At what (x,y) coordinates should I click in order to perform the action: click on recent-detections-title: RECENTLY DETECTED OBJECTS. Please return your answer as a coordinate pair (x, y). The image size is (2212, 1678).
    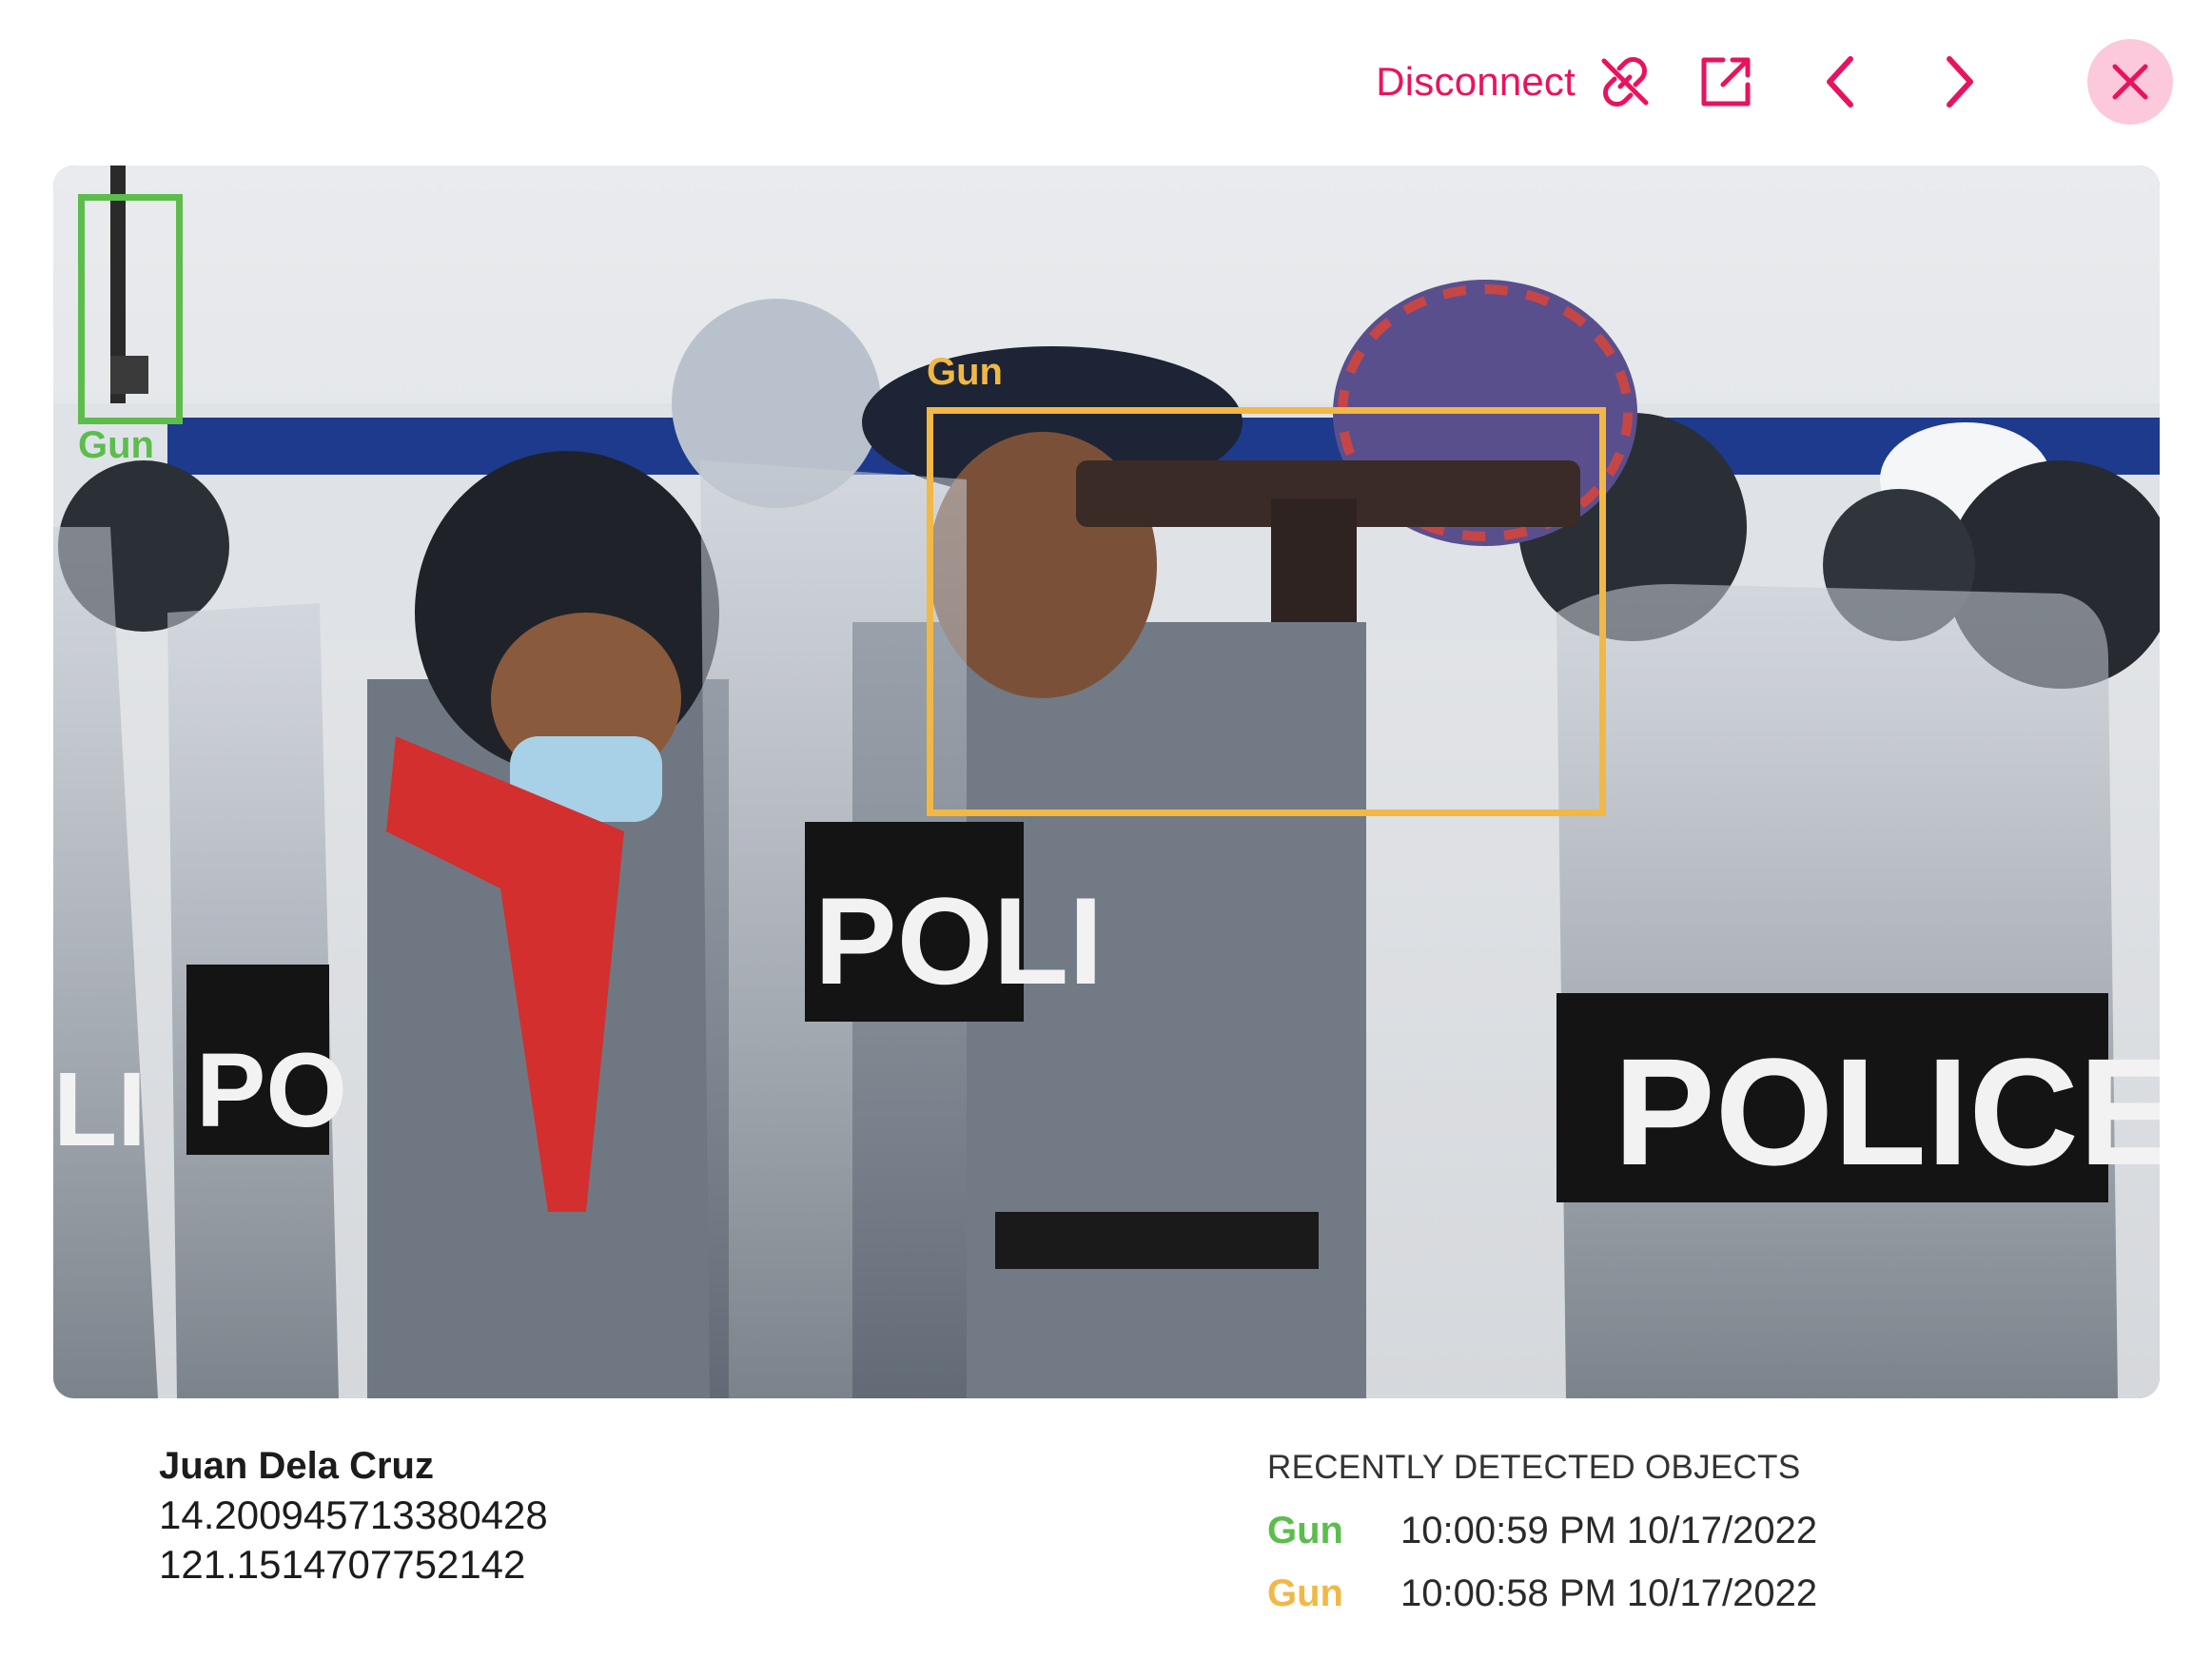
    Looking at the image, I should click on (1534, 1467).